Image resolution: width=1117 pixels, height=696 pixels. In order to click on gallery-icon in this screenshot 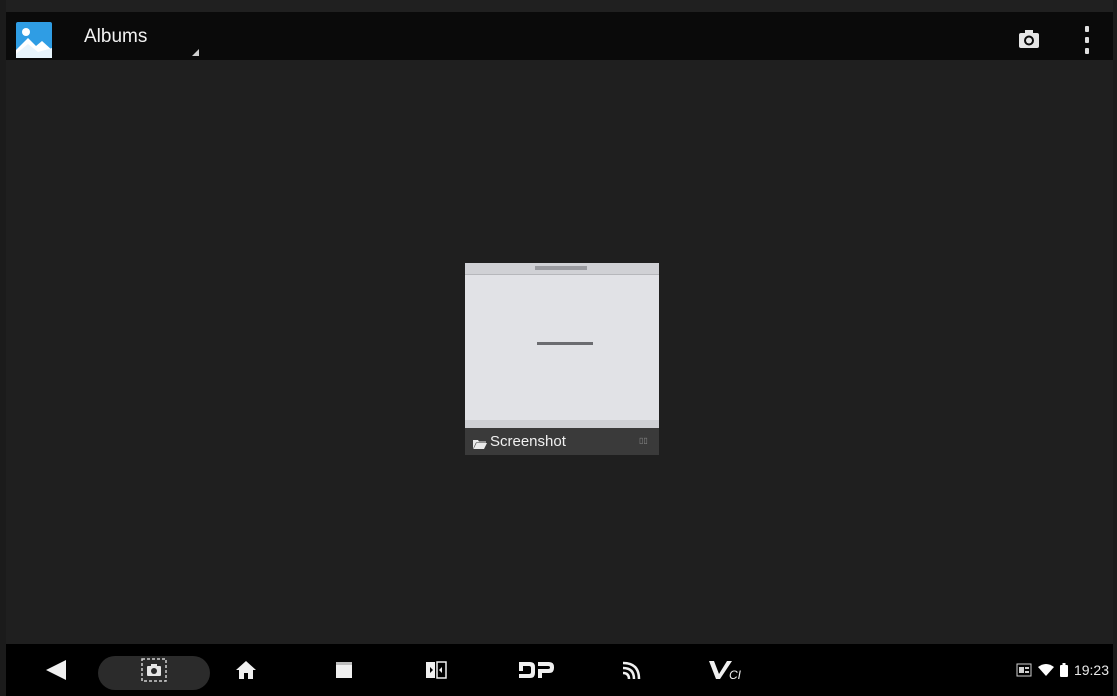, I will do `click(34, 40)`.